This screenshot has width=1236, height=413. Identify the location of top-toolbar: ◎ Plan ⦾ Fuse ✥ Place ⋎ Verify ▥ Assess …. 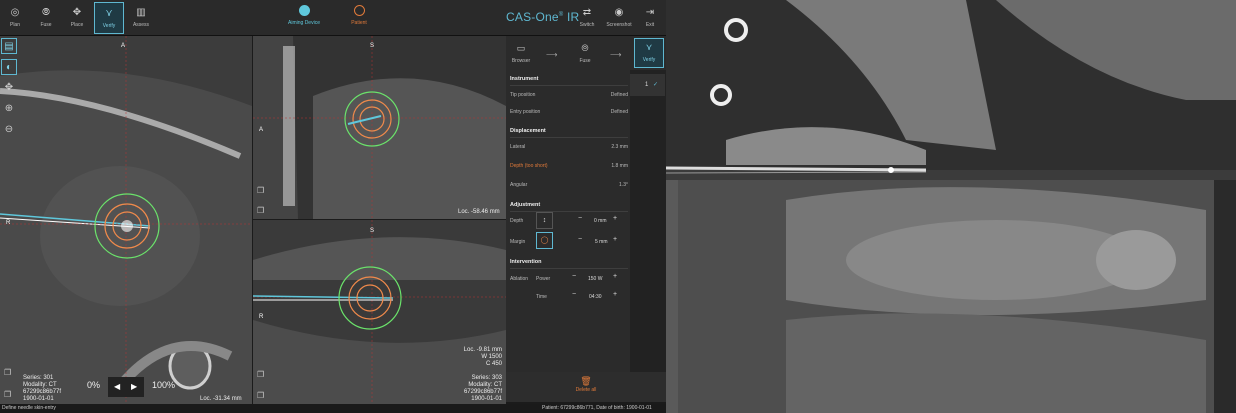
(333, 18).